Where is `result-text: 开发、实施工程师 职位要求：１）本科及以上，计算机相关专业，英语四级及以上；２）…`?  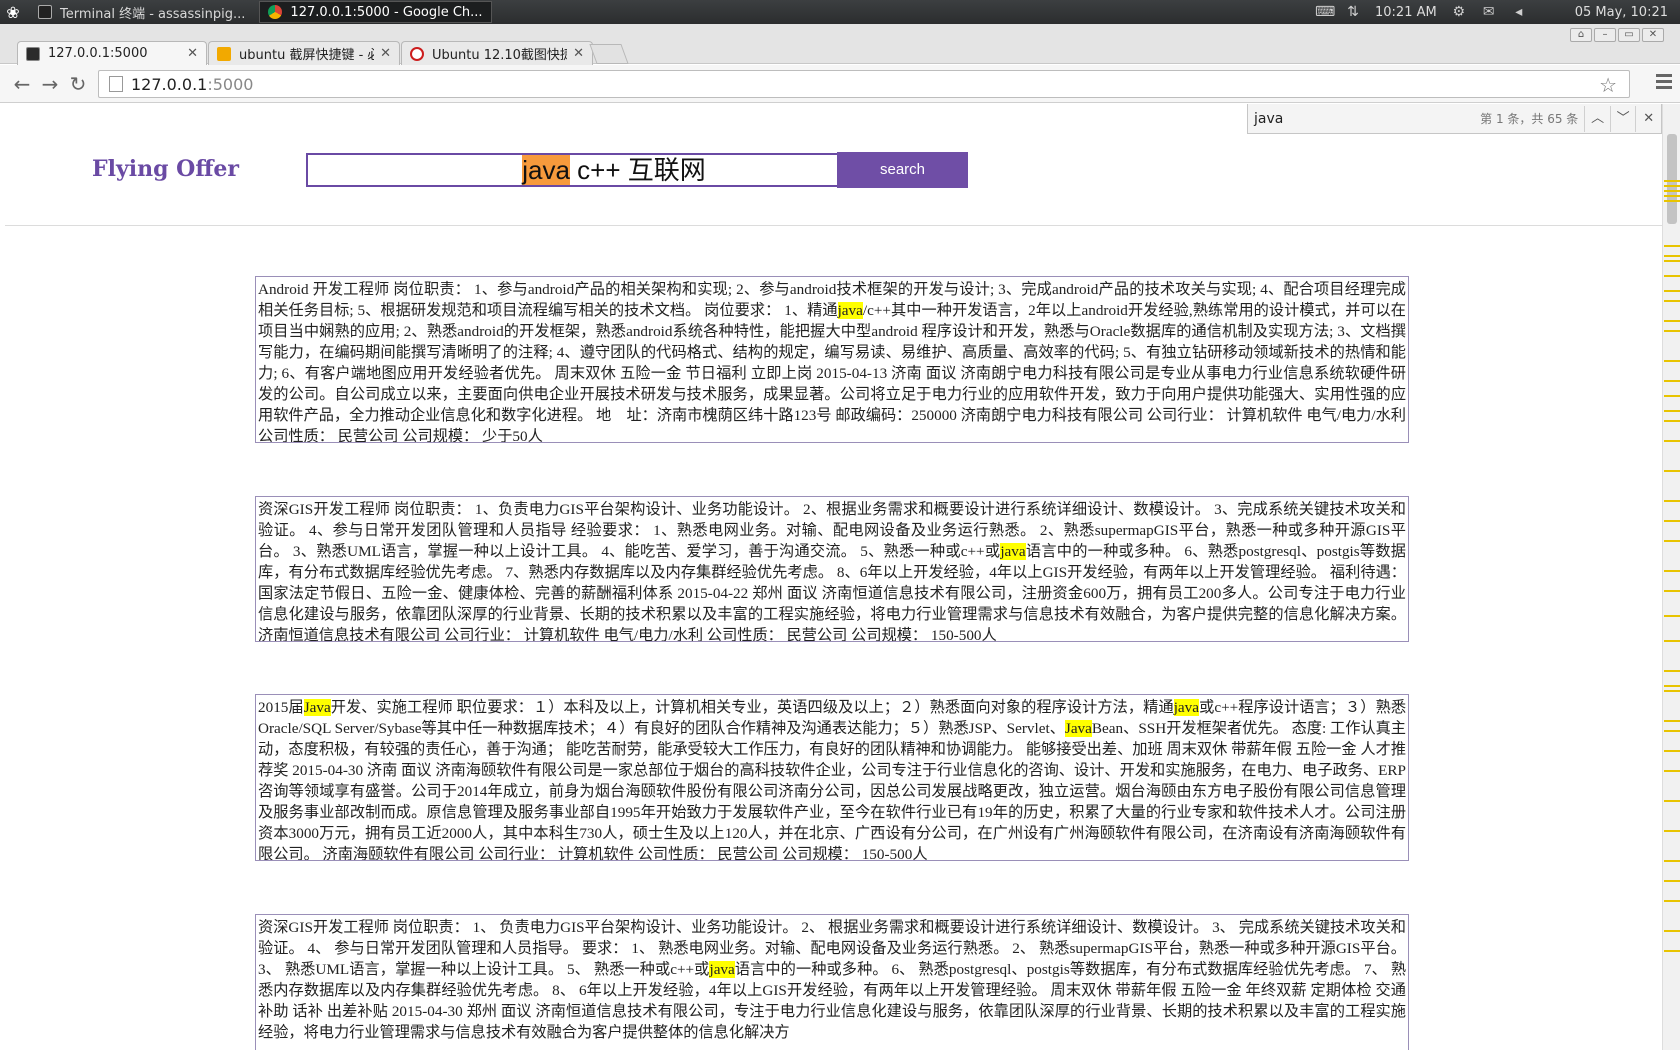 result-text: 开发、实施工程师 职位要求：１）本科及以上，计算机相关专业，英语四级及以上；２）… is located at coordinates (752, 707).